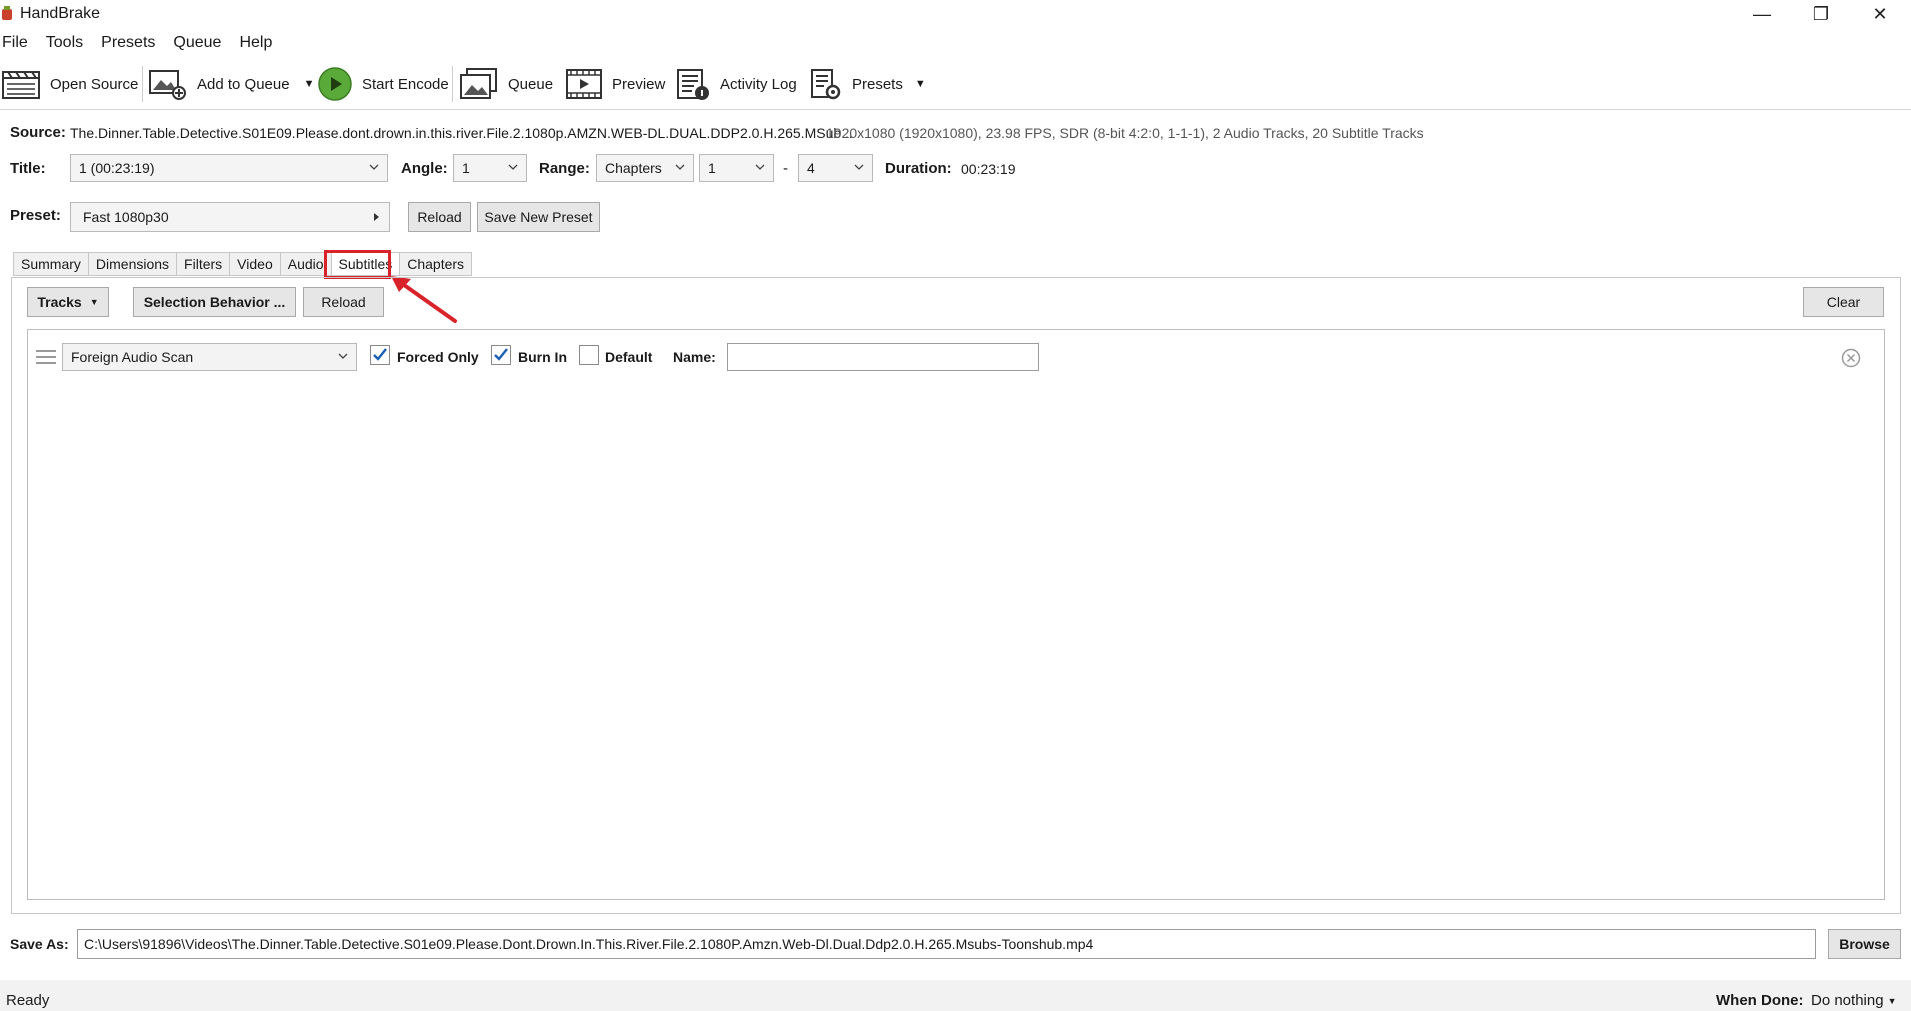 This screenshot has width=1911, height=1011. Describe the element at coordinates (877, 84) in the screenshot. I see `presets-label: Presets` at that location.